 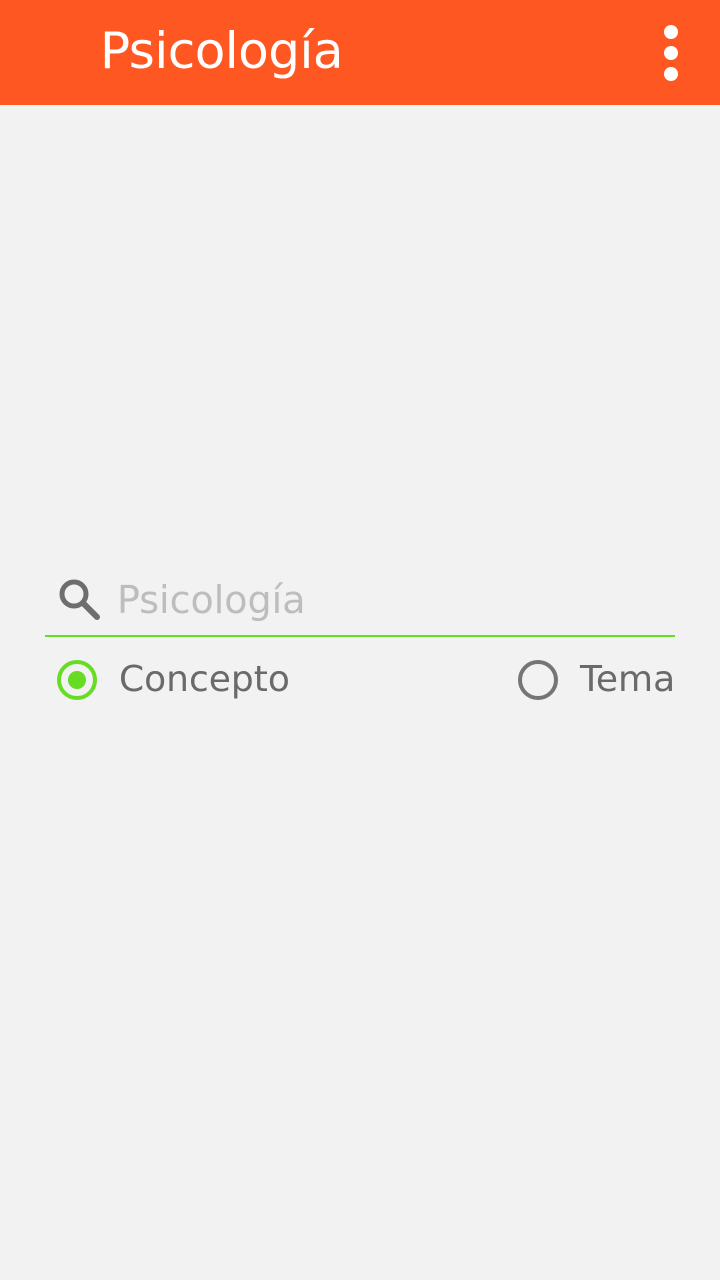 I want to click on radio-concepto: Concepto, so click(x=187, y=682).